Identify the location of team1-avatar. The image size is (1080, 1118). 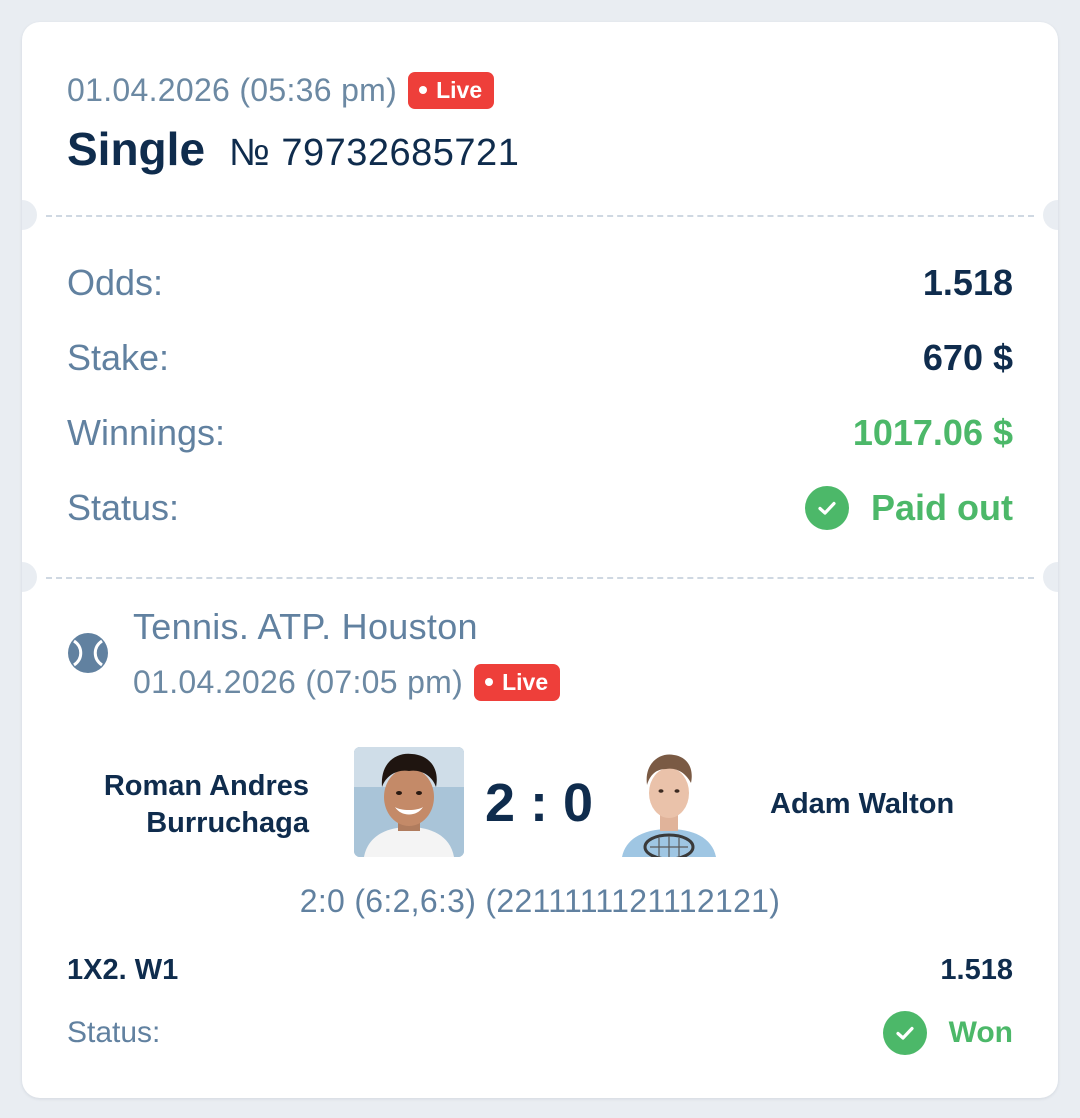
(409, 802).